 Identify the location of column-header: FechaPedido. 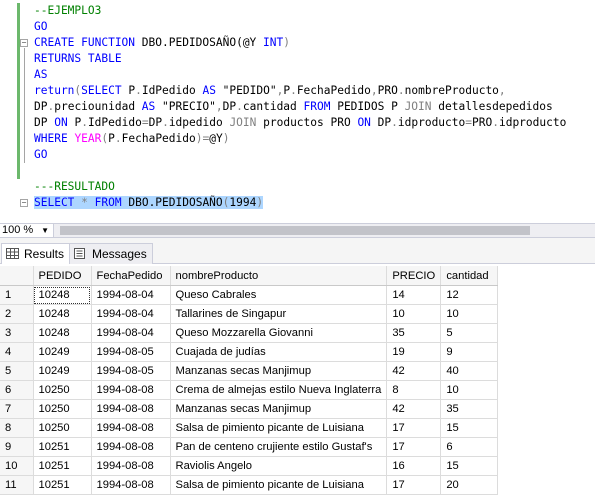
(131, 276).